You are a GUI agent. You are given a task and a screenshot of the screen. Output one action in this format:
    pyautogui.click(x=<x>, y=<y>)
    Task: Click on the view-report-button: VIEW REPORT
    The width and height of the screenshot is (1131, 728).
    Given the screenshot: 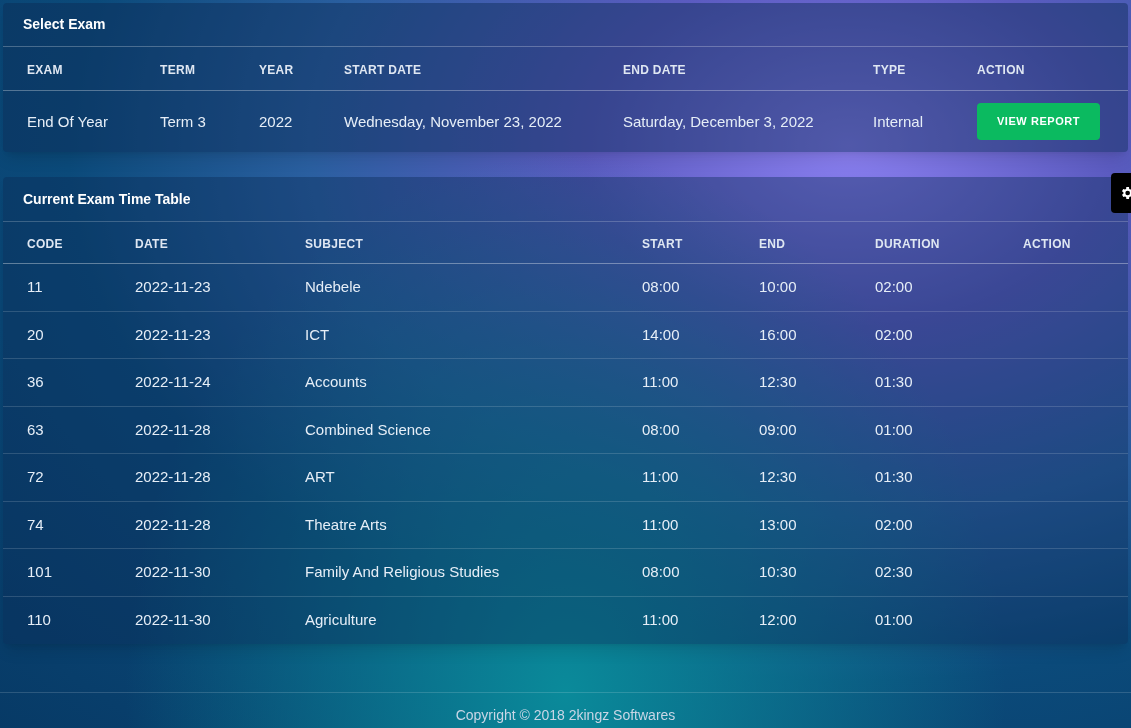 What is the action you would take?
    pyautogui.click(x=1038, y=121)
    